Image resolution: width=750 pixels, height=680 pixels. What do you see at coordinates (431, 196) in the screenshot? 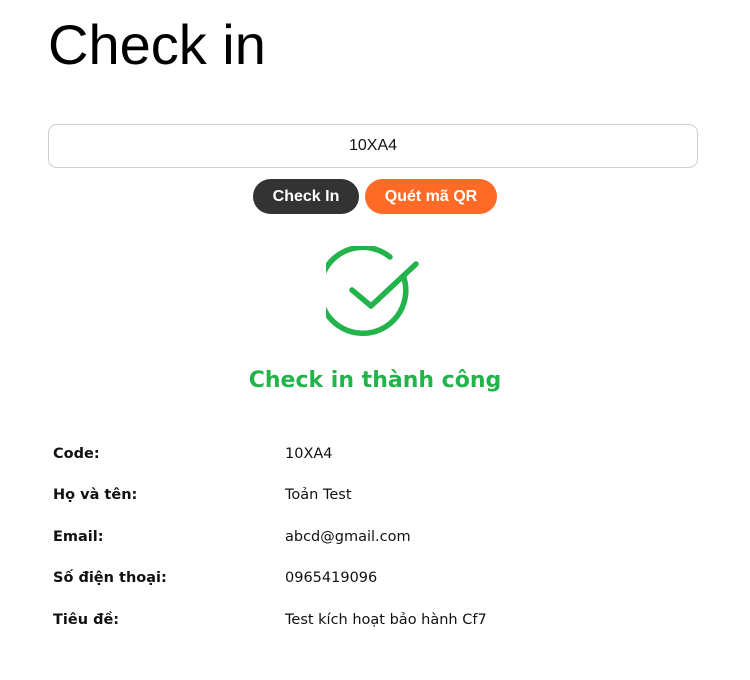
I see `scan-qr-button: Quét mã QR` at bounding box center [431, 196].